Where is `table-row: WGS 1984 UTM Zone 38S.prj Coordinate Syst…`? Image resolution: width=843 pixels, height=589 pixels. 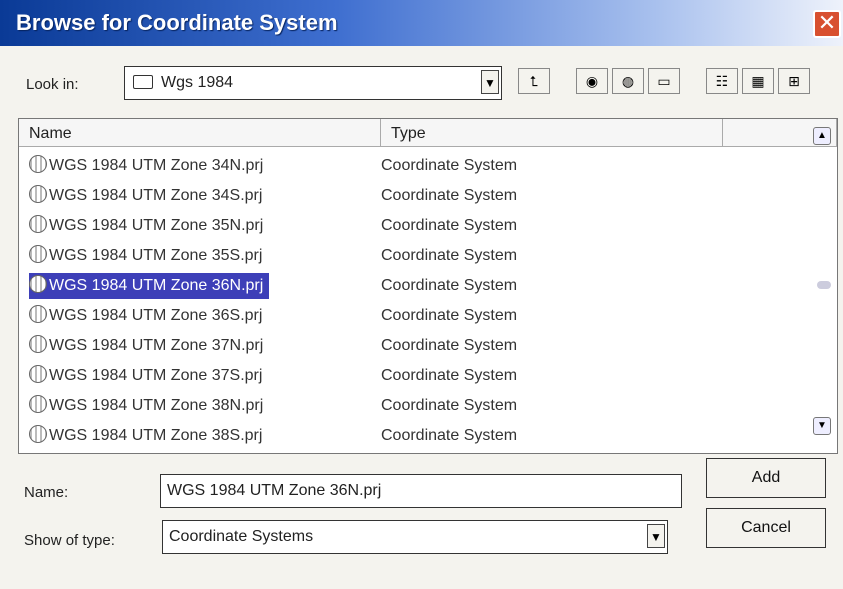
table-row: WGS 1984 UTM Zone 38S.prj Coordinate Syst… is located at coordinates (409, 436).